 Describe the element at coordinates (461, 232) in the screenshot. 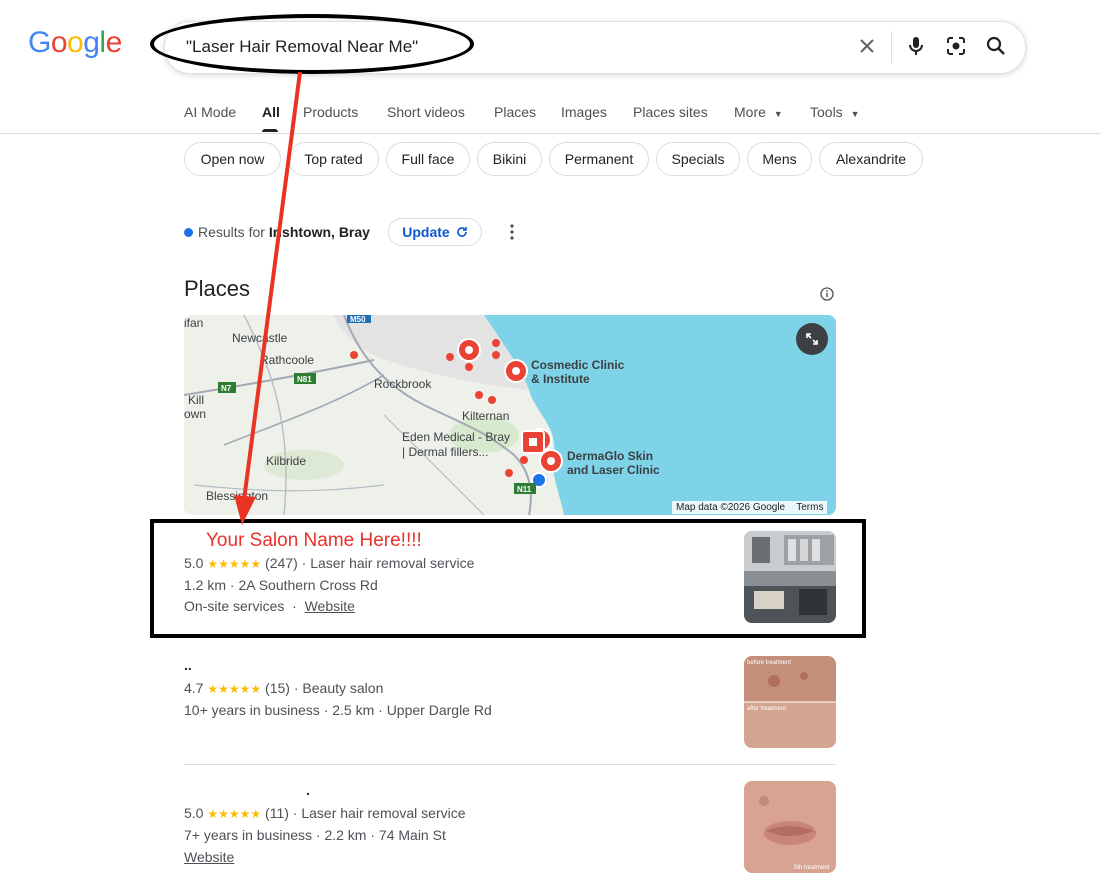

I see `refresh-icon` at that location.